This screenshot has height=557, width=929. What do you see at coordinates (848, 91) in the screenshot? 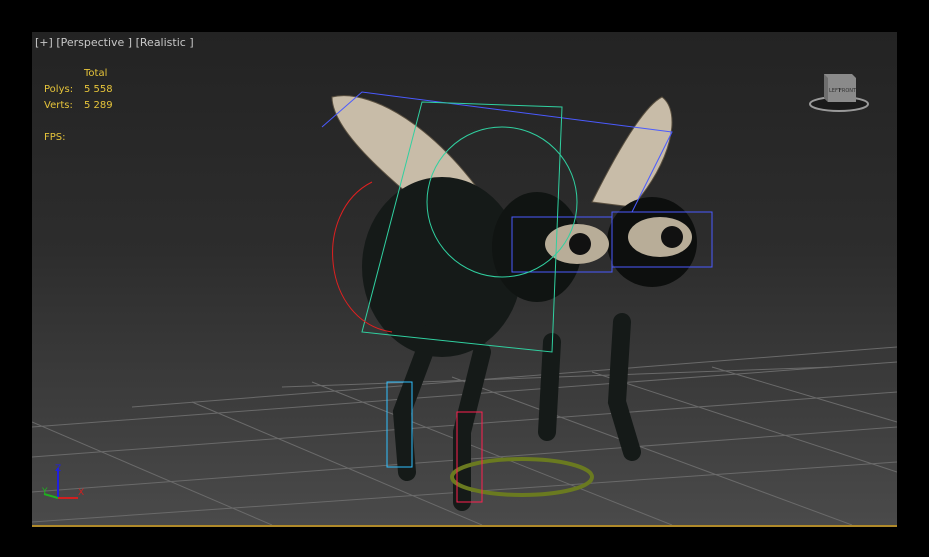
I see `viewcube-front-face: FRONT` at bounding box center [848, 91].